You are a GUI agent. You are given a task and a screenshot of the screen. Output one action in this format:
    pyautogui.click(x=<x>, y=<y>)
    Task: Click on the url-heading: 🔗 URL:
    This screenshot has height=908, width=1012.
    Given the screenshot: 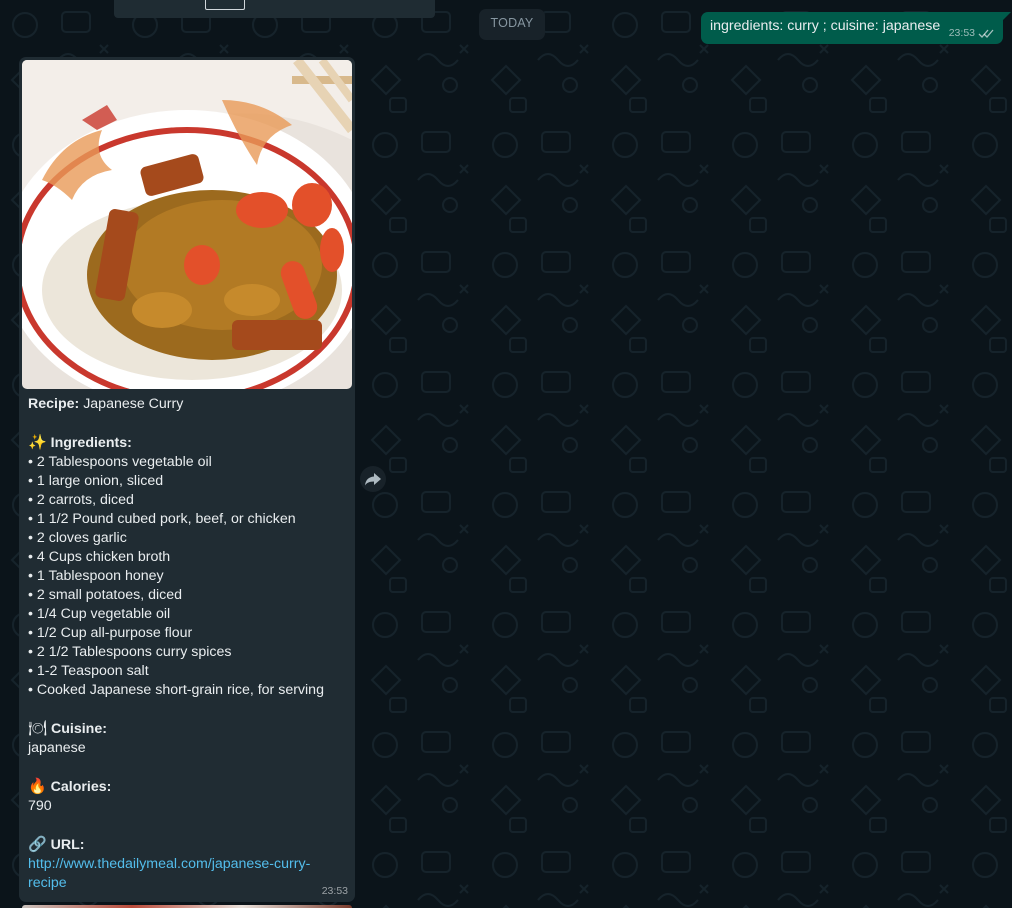 What is the action you would take?
    pyautogui.click(x=188, y=845)
    